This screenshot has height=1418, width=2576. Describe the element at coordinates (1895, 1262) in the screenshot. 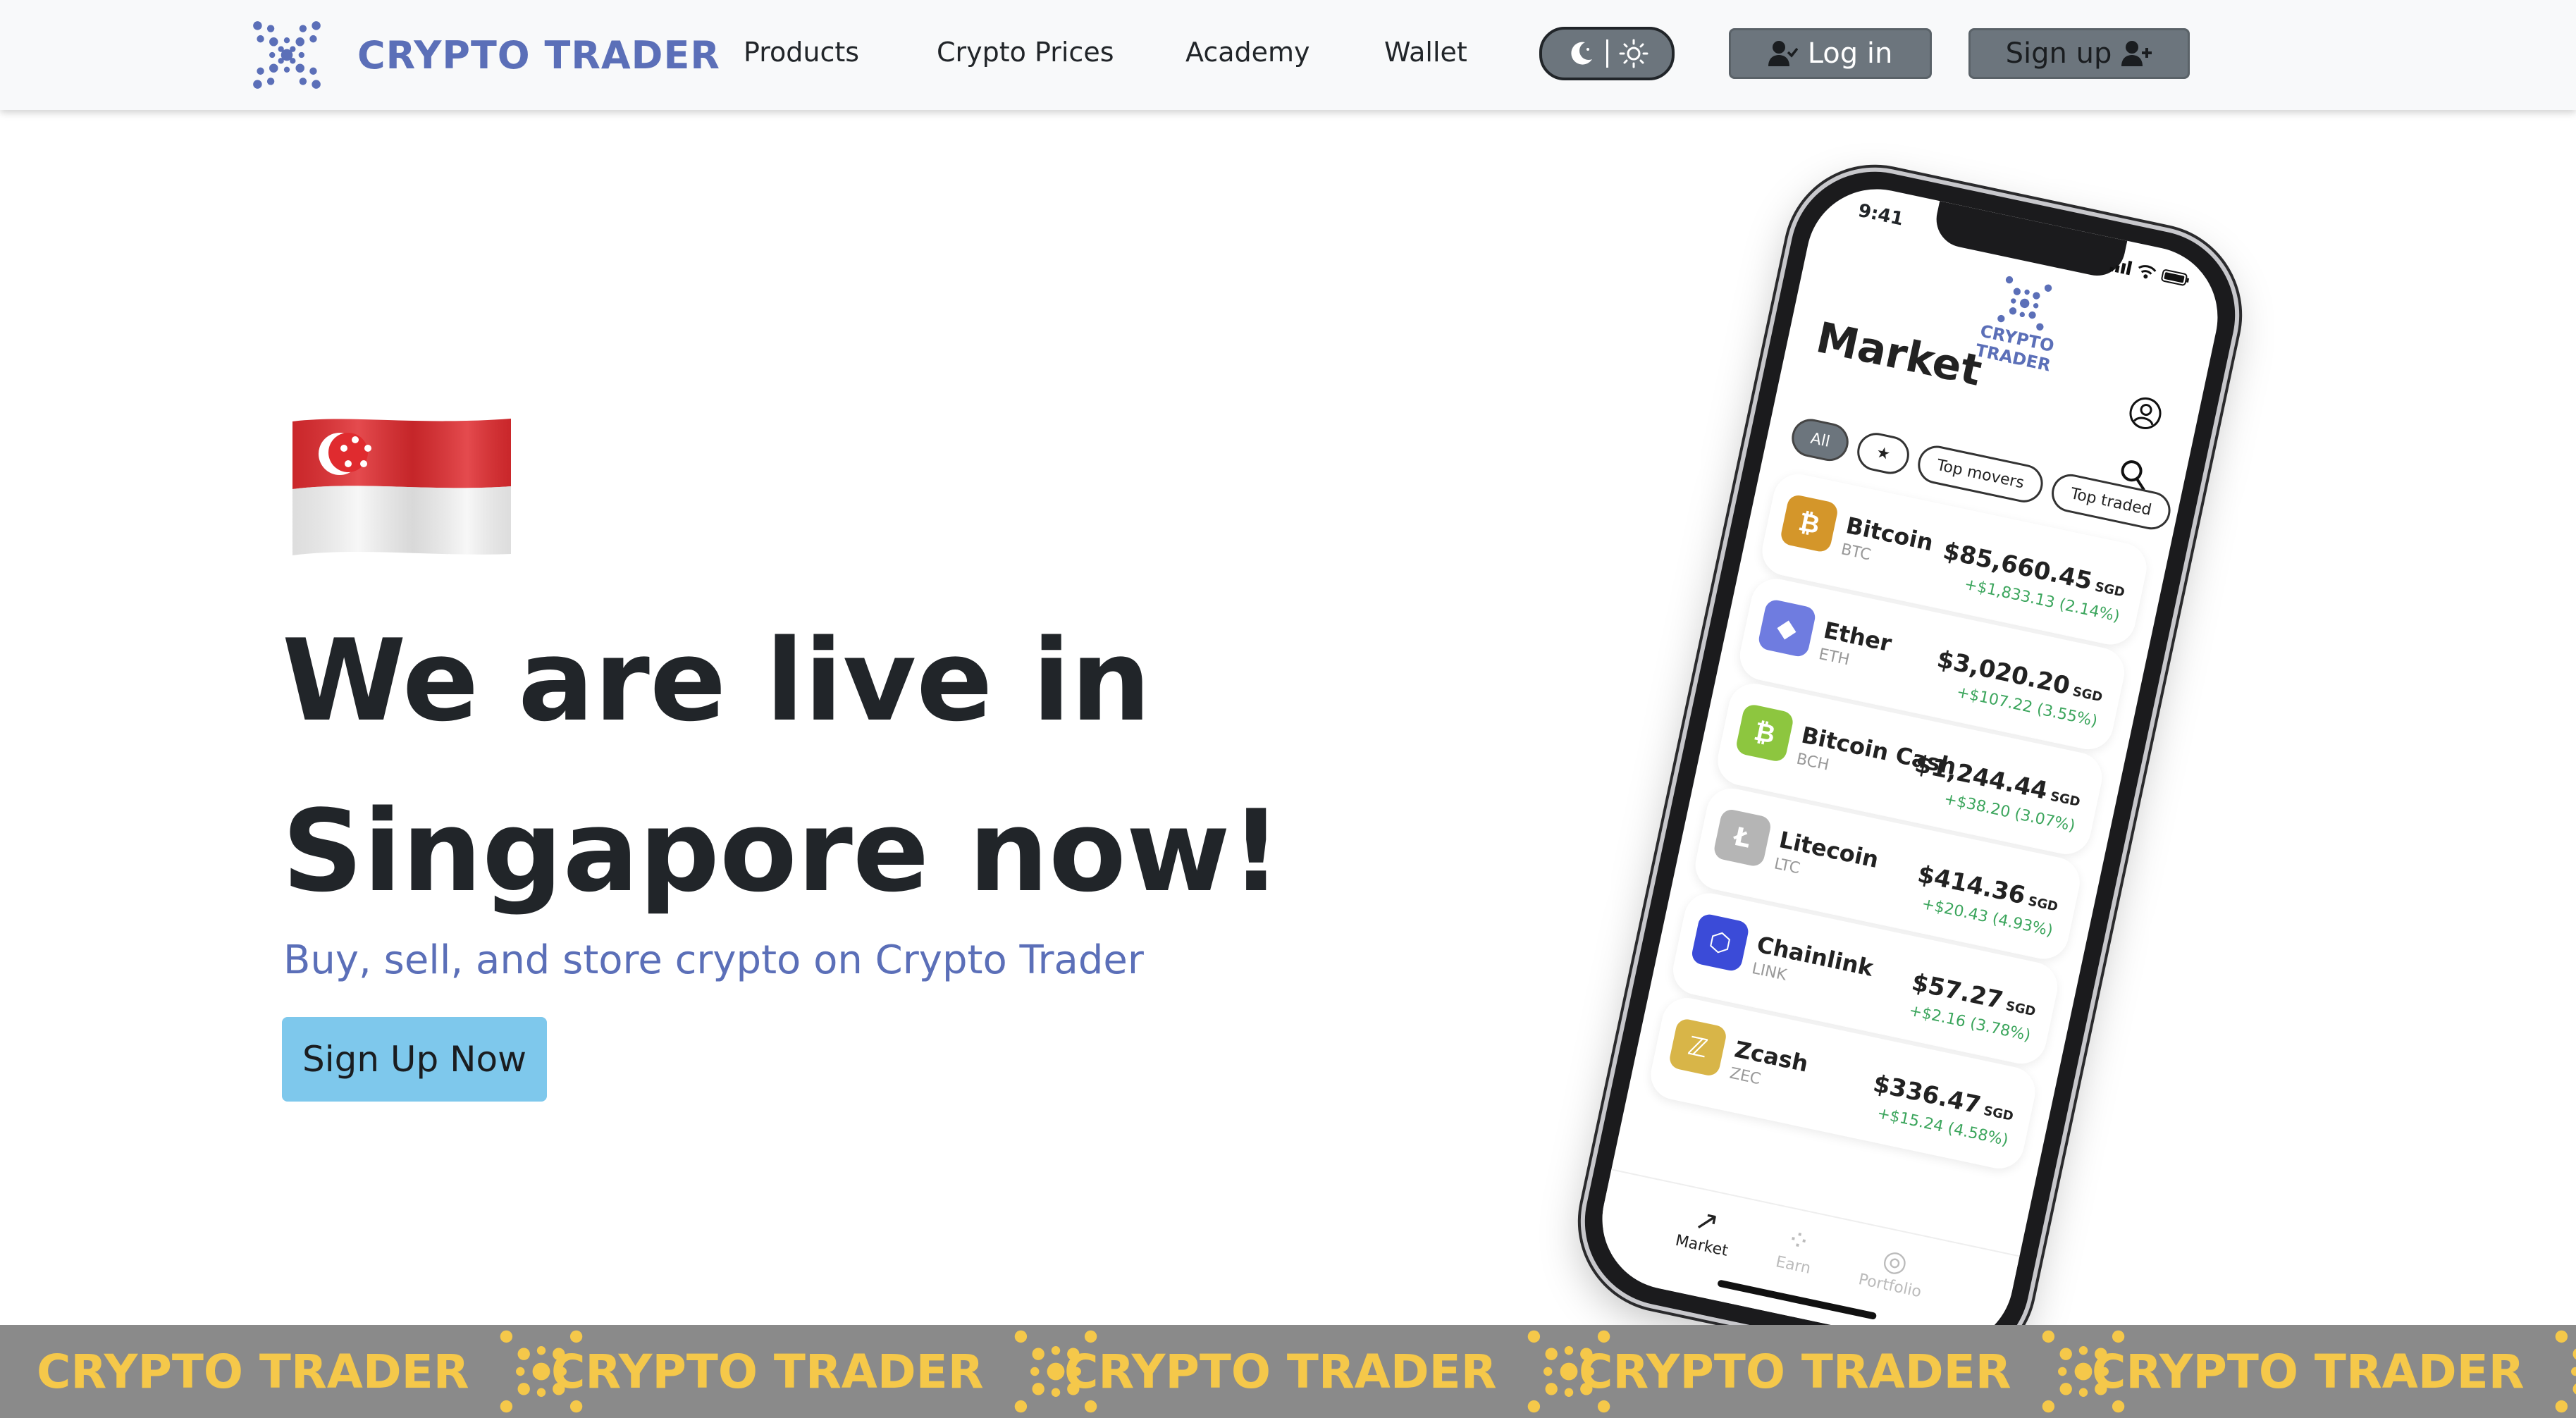

I see `coins-icon: ◎` at that location.